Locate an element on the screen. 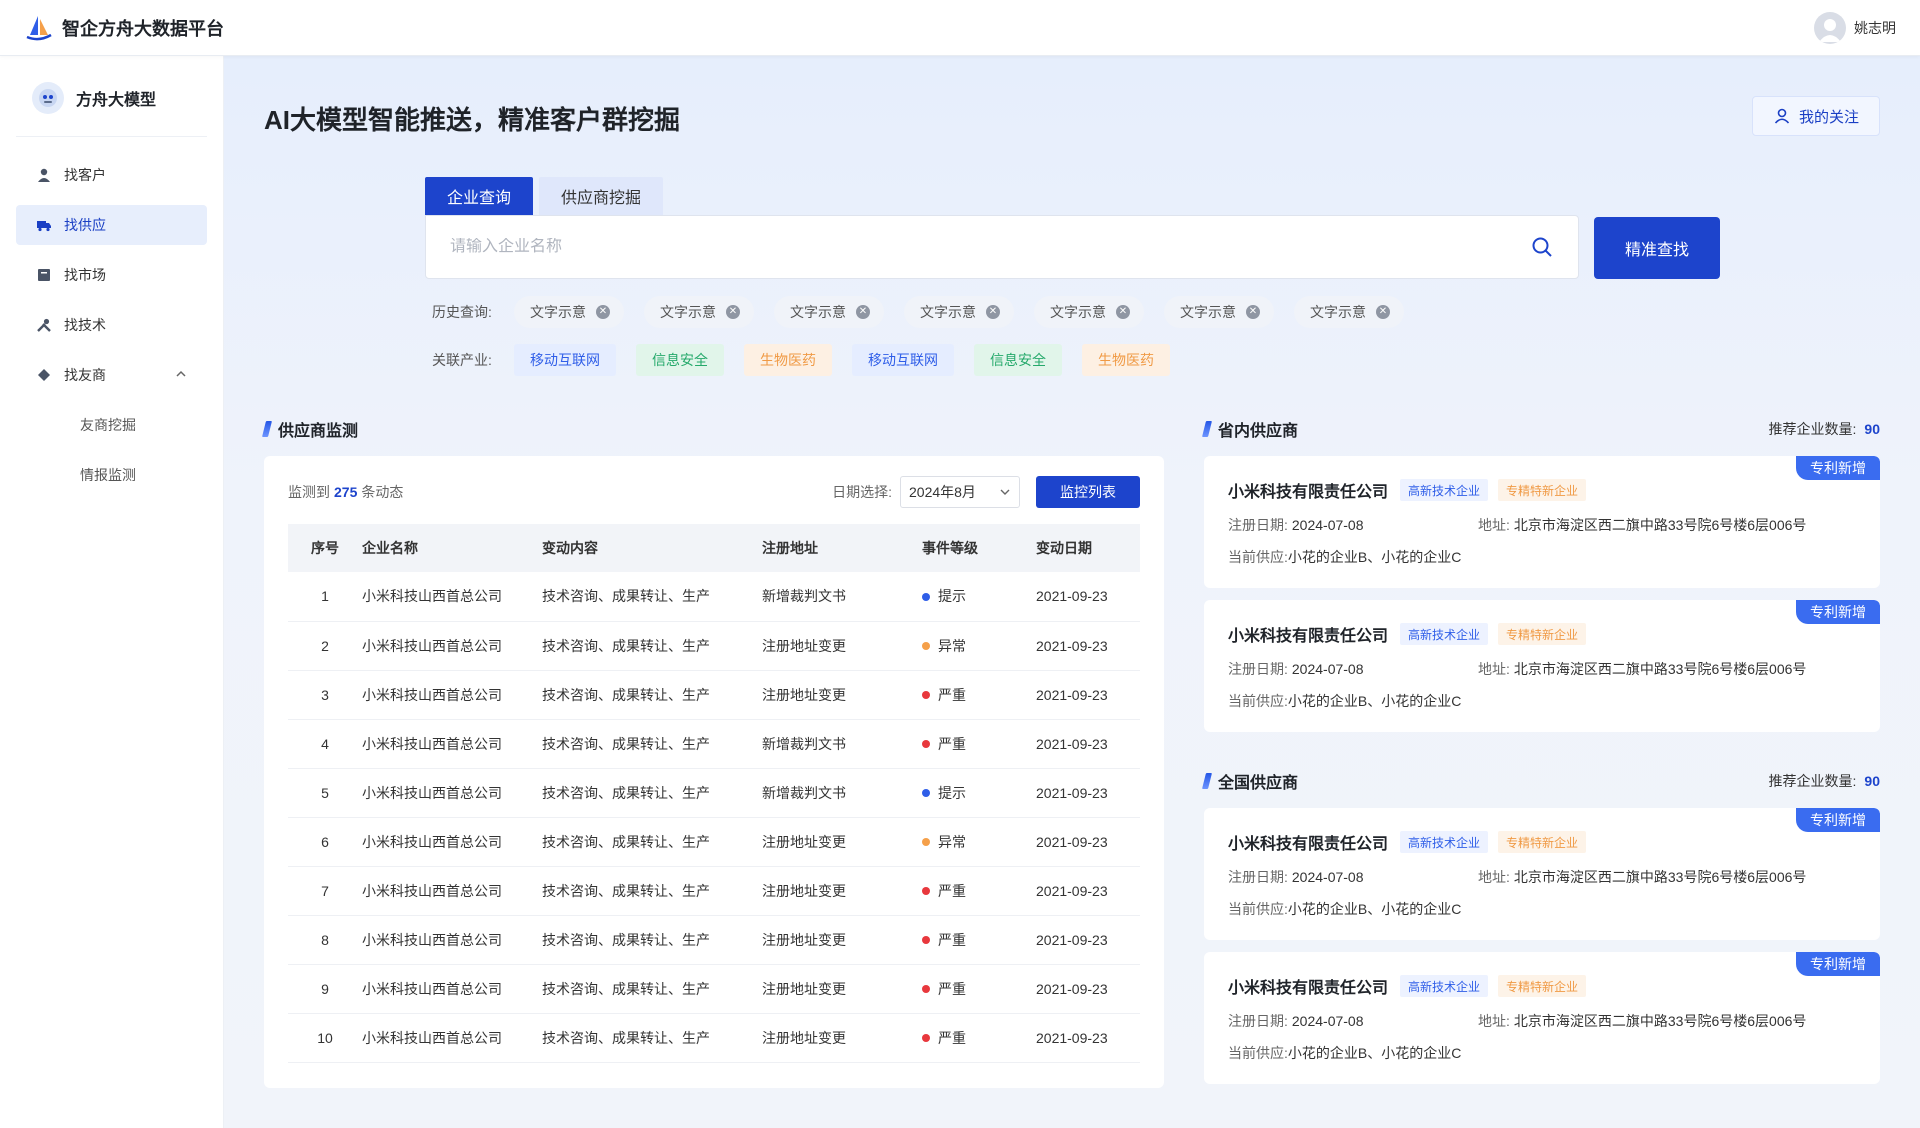 Image resolution: width=1920 pixels, height=1128 pixels. tab-company-query: 企业查询 is located at coordinates (479, 196).